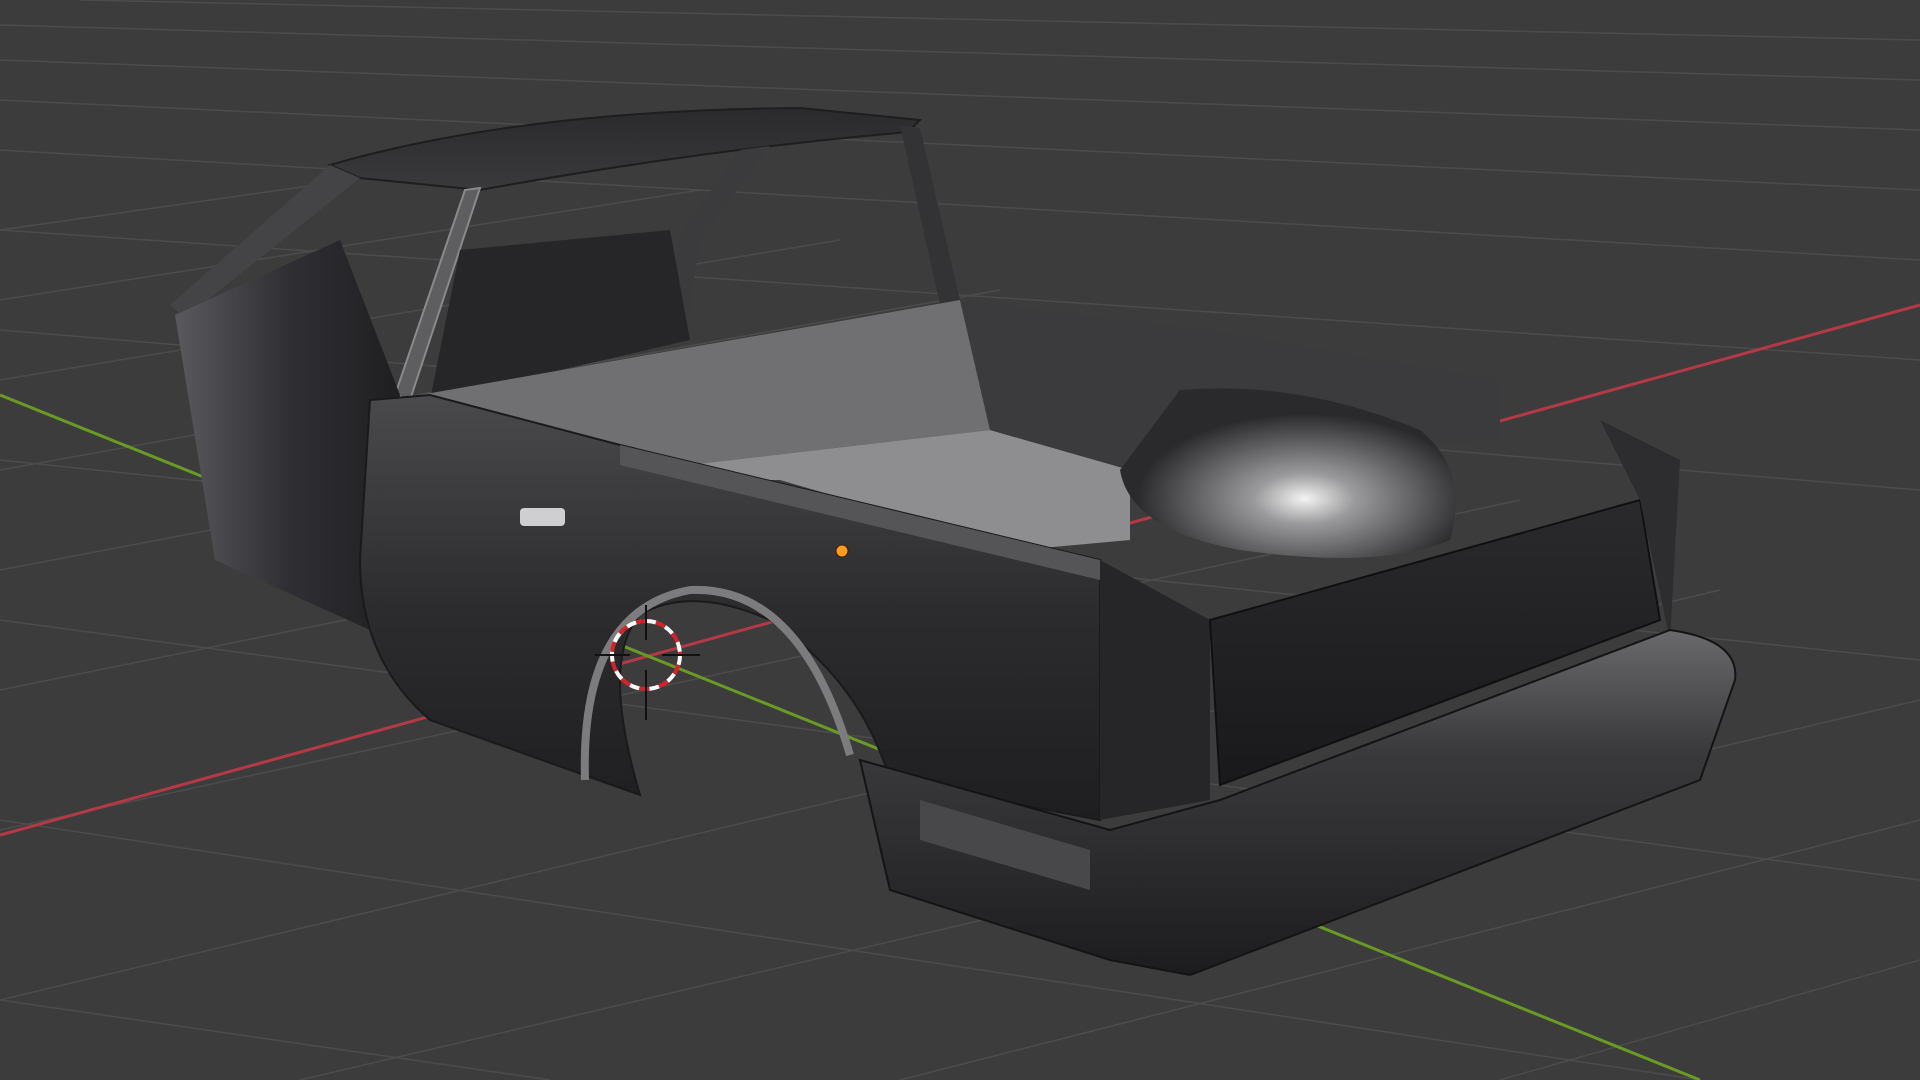  I want to click on object-origin-dot, so click(842, 551).